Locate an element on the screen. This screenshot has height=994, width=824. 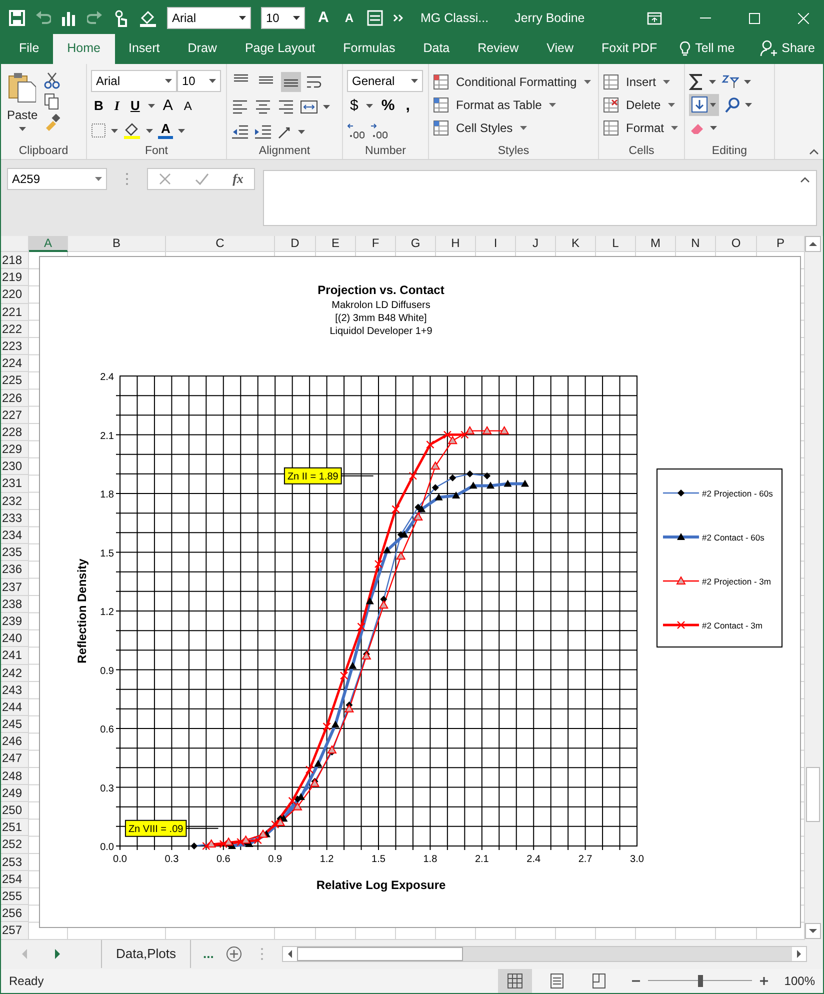
chart-subtitle: Liquidol Developer 1+9 is located at coordinates (381, 331).